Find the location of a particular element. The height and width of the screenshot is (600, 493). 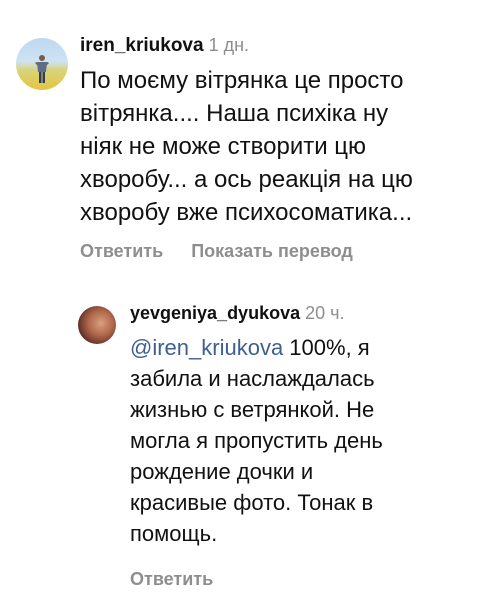

comment-meta: yevgeniya_dyukova 20 ч. is located at coordinates (309, 313).